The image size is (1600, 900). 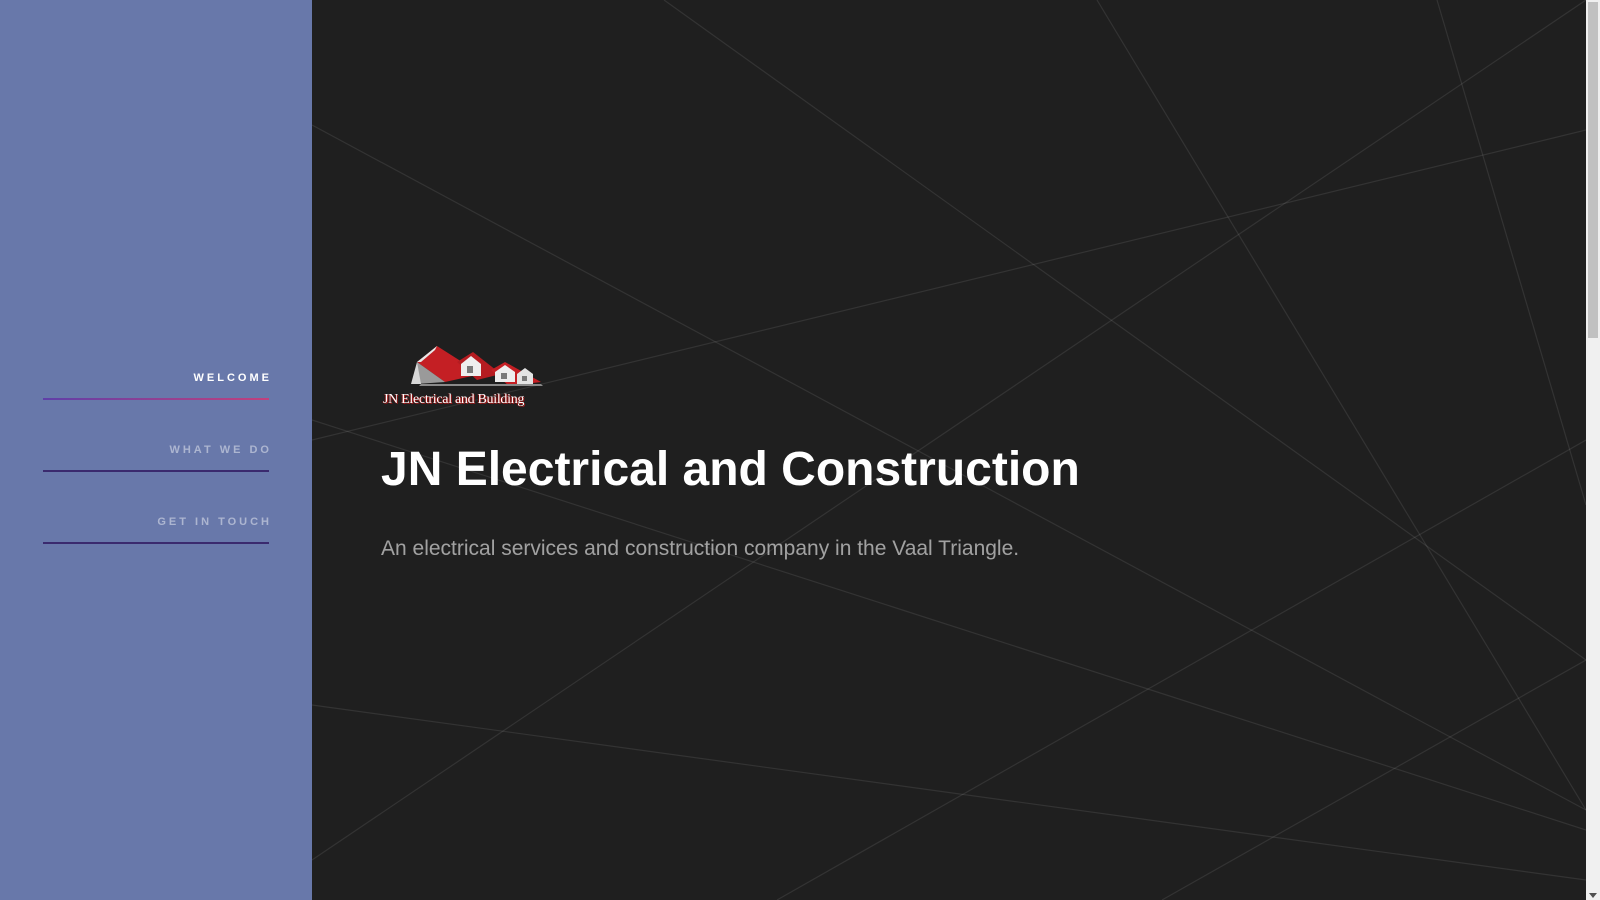 I want to click on company-logo: JN Electrical and Building, so click(x=481, y=377).